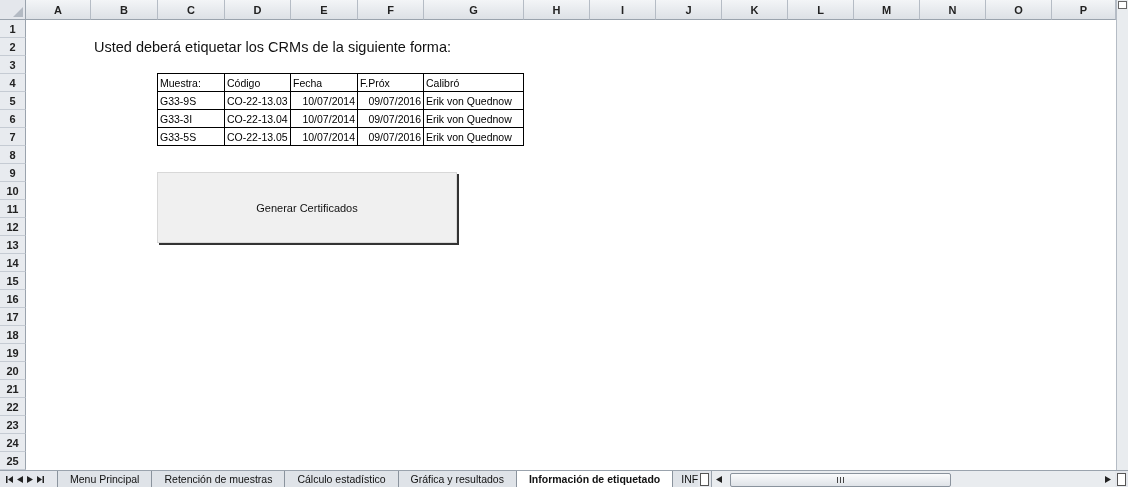 Image resolution: width=1128 pixels, height=487 pixels. I want to click on column-header: L, so click(821, 10).